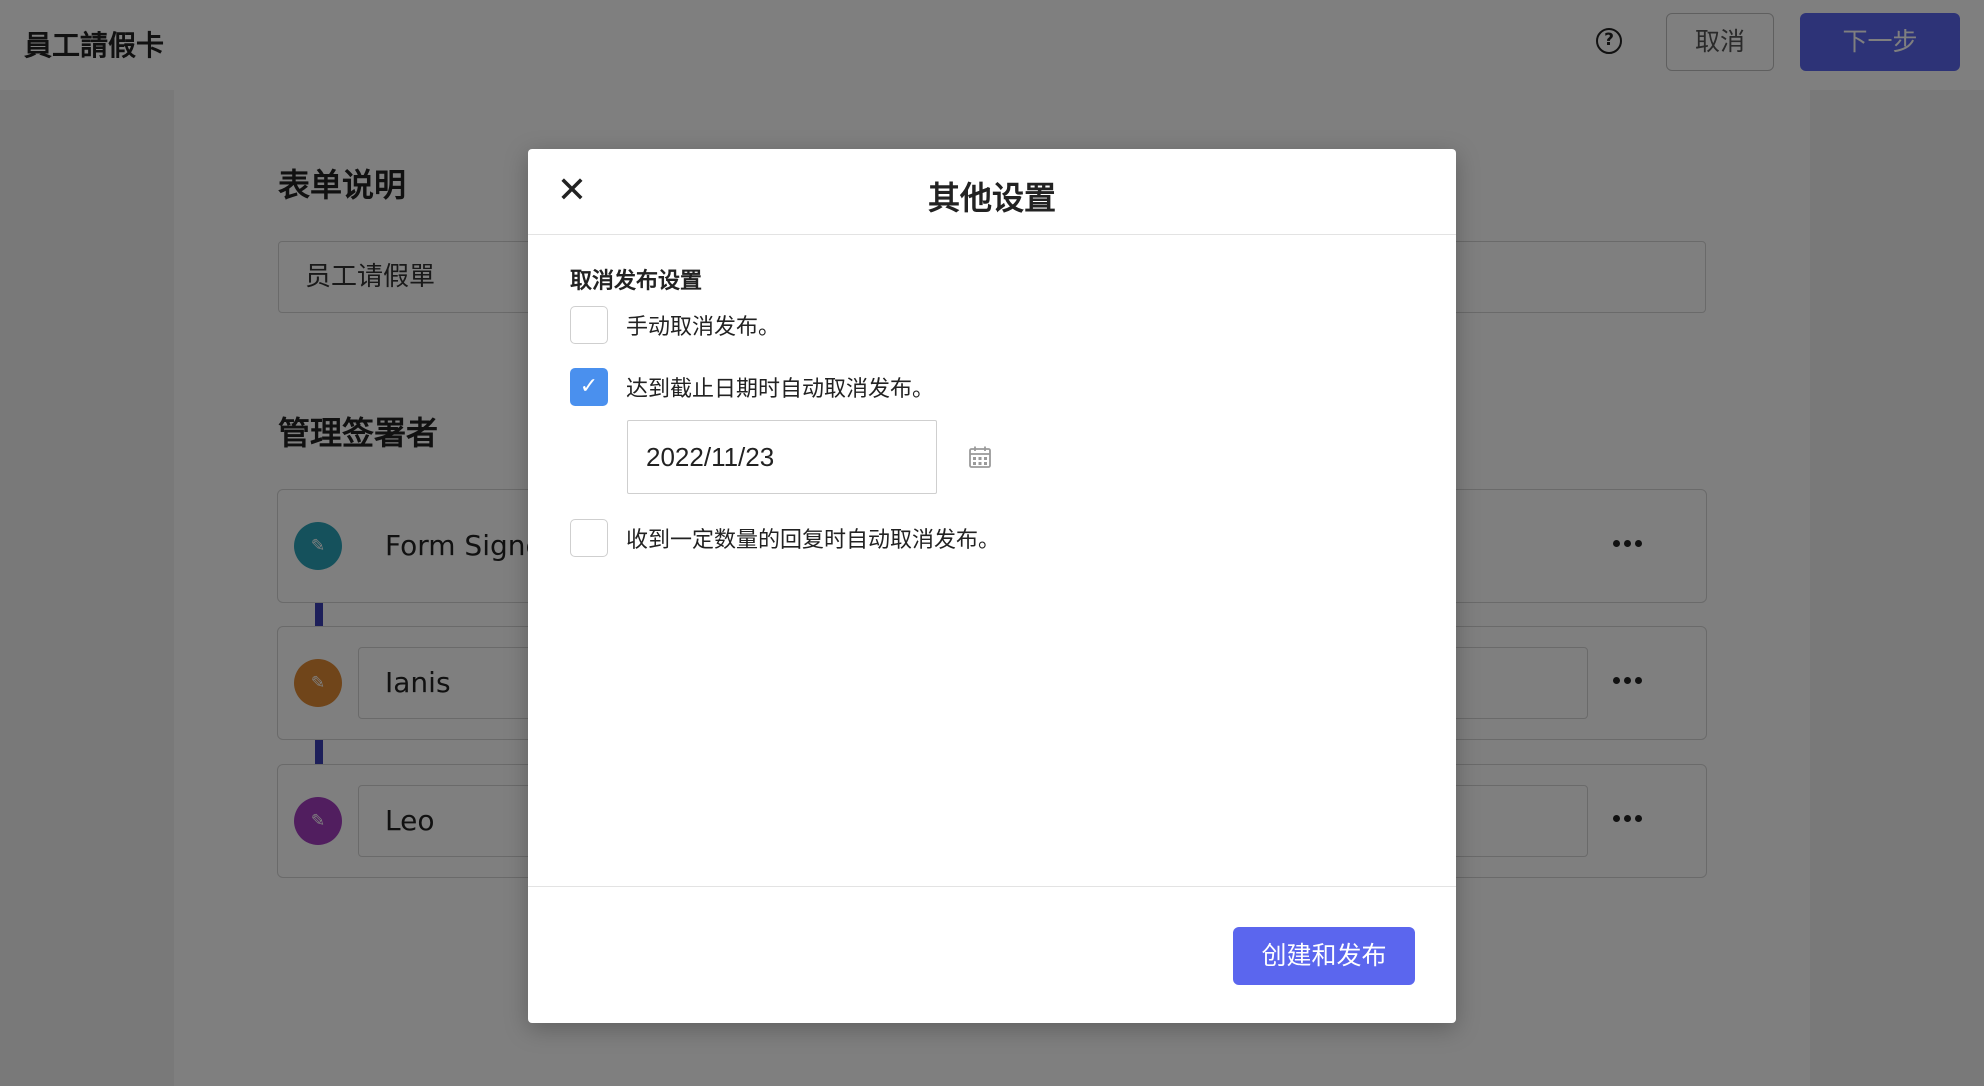 This screenshot has height=1086, width=1984. Describe the element at coordinates (589, 387) in the screenshot. I see `deadline-unpublish-checkbox: ✓` at that location.